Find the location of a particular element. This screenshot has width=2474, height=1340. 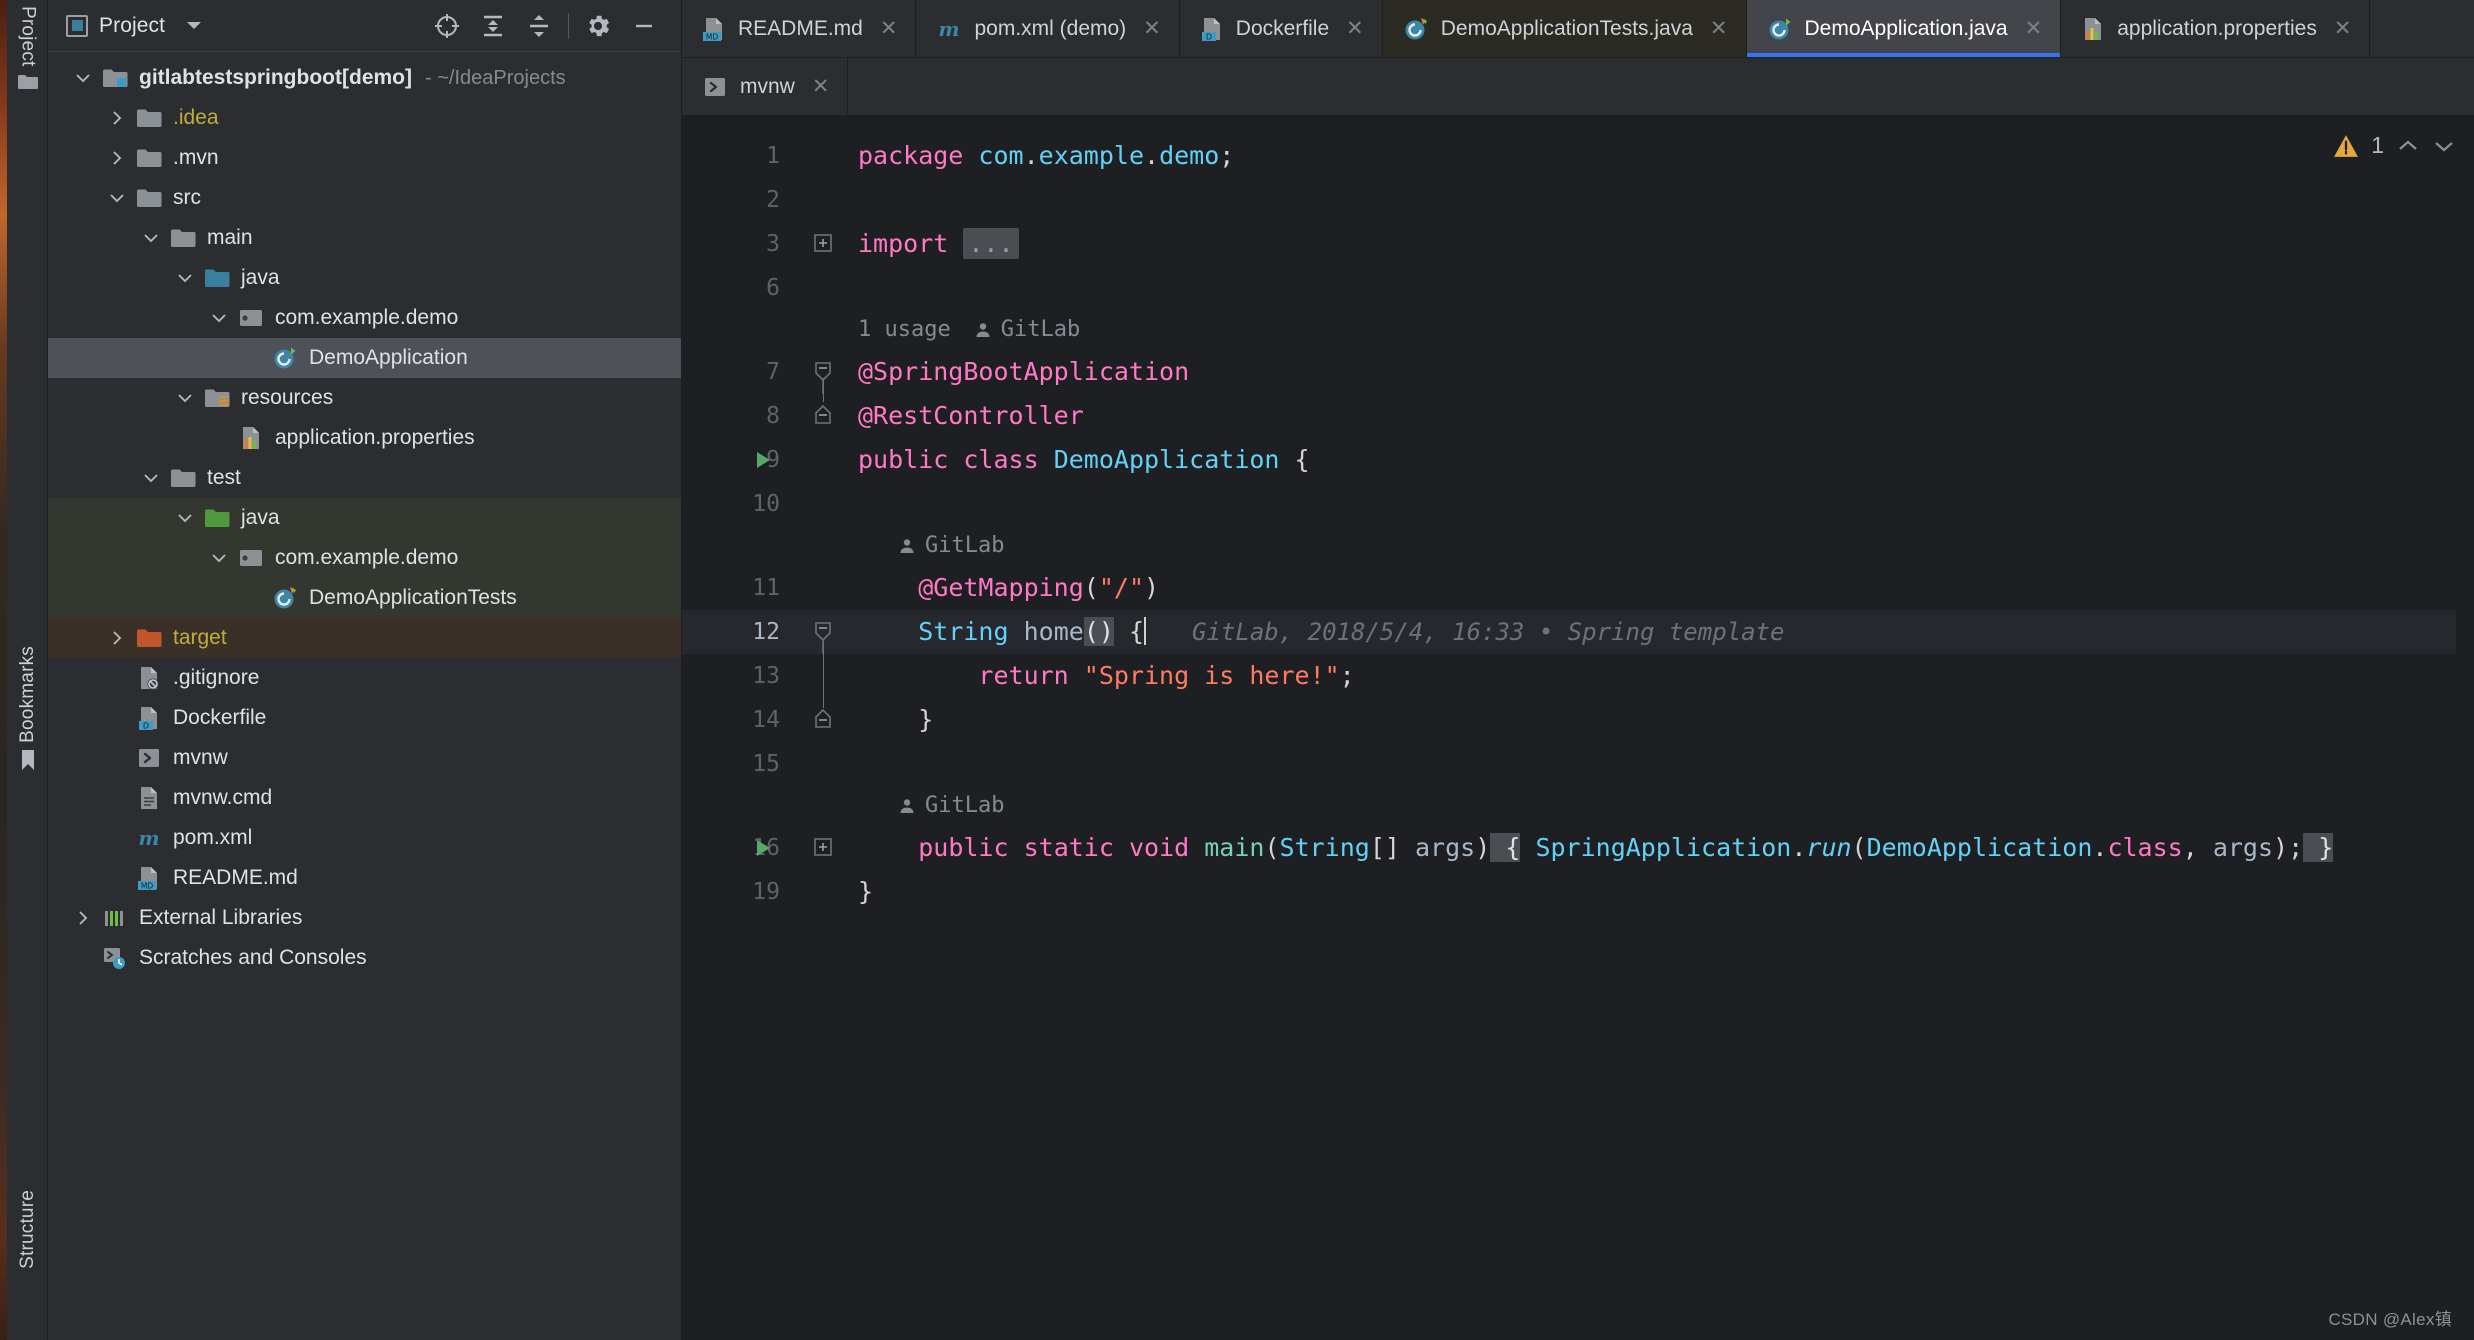

tree-node-demoapplication: DemoApplication is located at coordinates (364, 358).